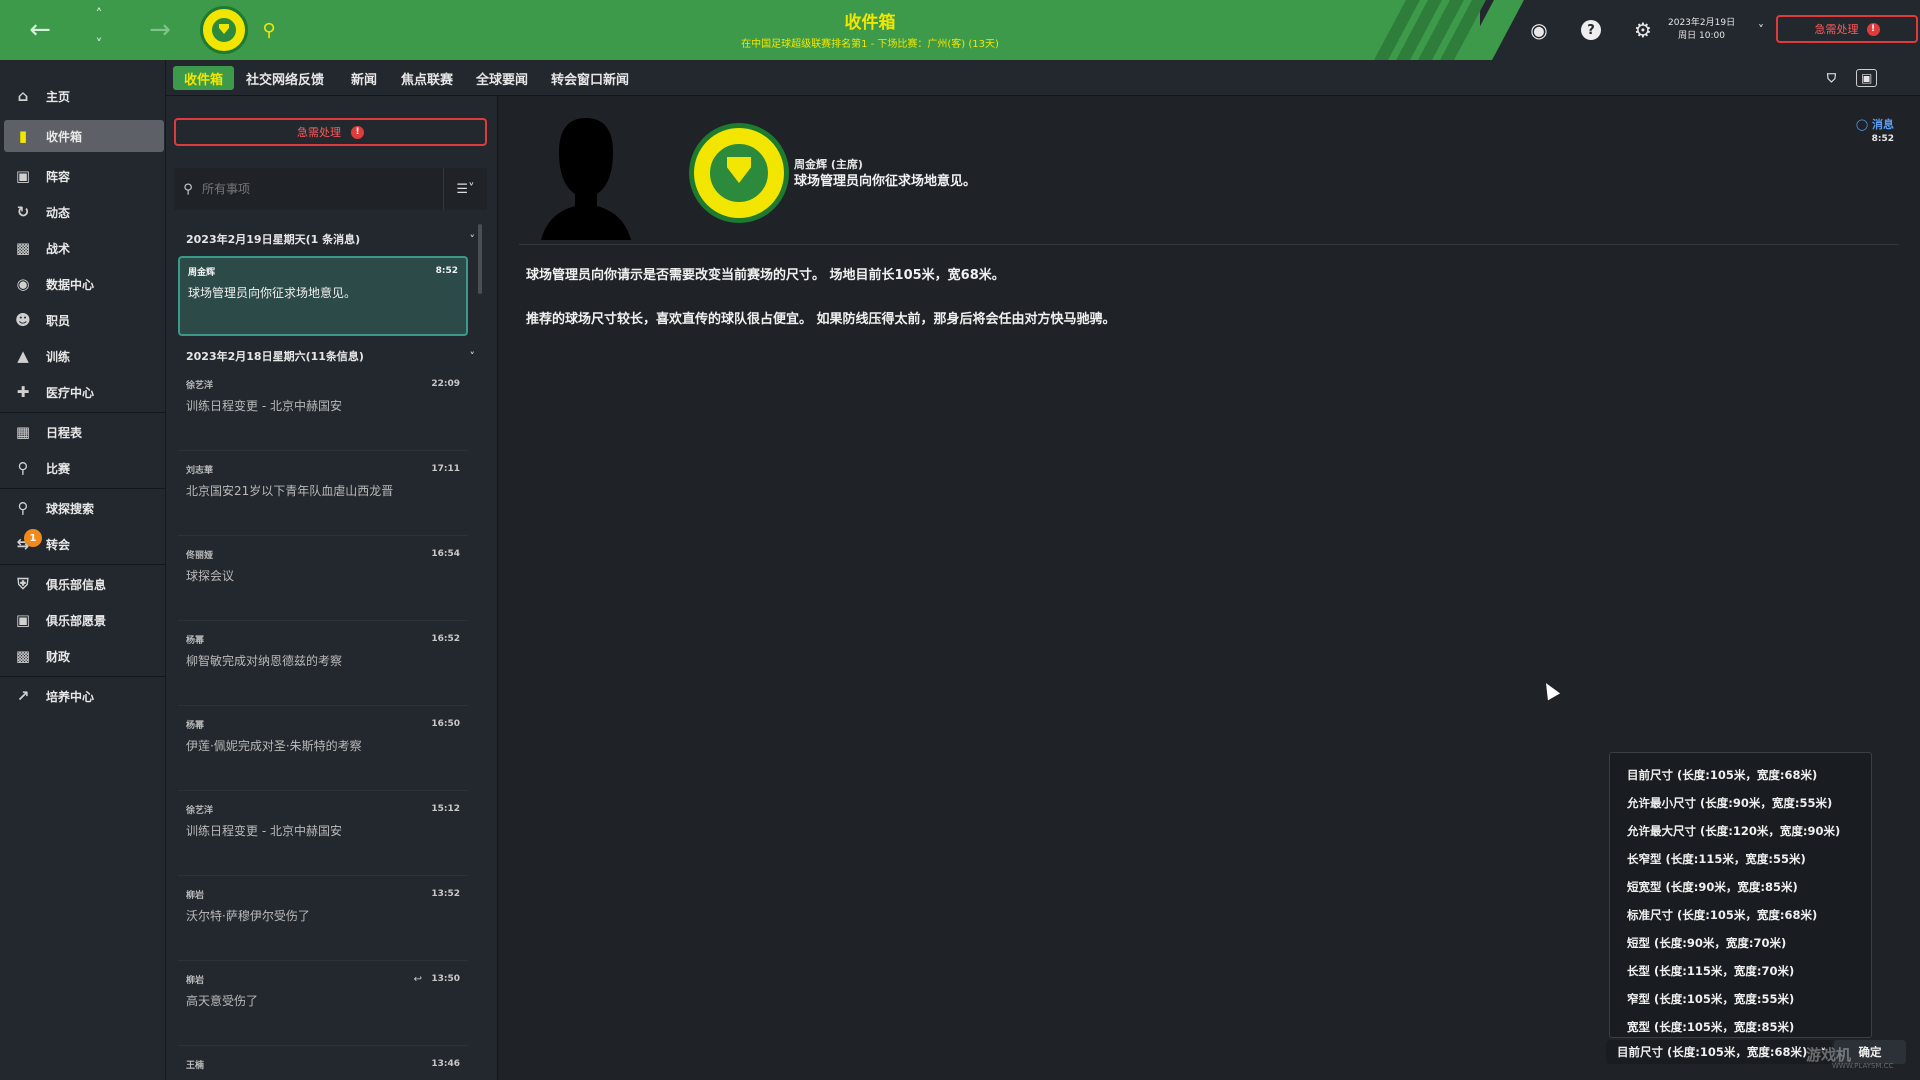 This screenshot has width=1920, height=1080. What do you see at coordinates (84, 656) in the screenshot?
I see `sidebar-item-finances: ▩ 财政` at bounding box center [84, 656].